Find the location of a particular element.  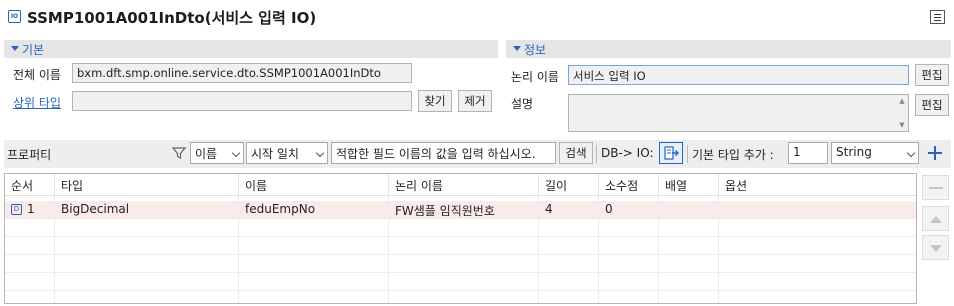

column-header: 타입 is located at coordinates (147, 184).